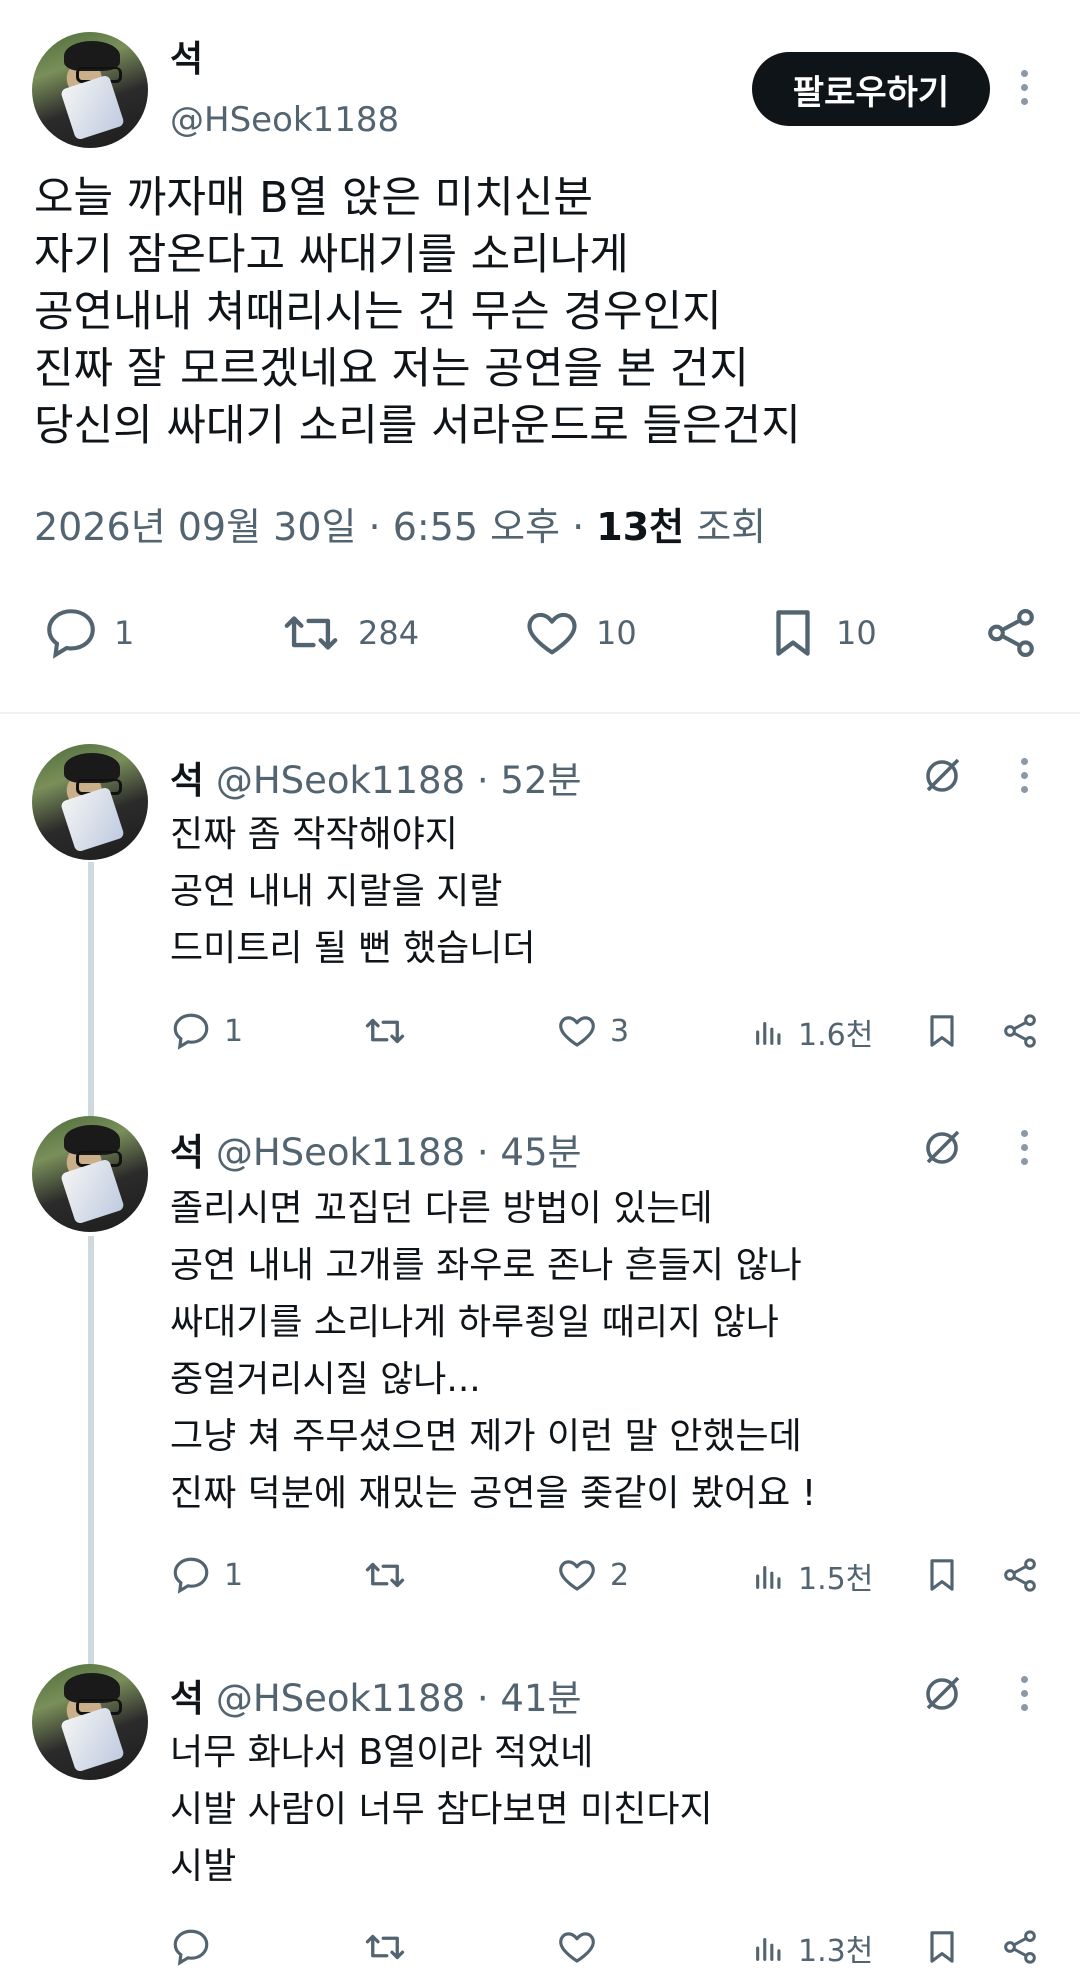  I want to click on tweet-line: 당신의 싸대기 소리를 서라운드로 들은건지, so click(417, 426).